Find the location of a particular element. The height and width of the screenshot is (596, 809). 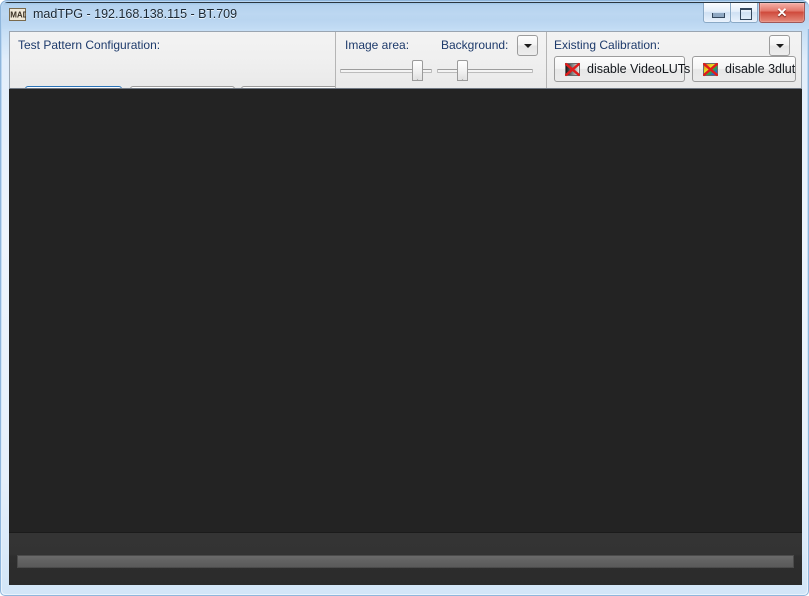

close-button: ✕ is located at coordinates (782, 13).